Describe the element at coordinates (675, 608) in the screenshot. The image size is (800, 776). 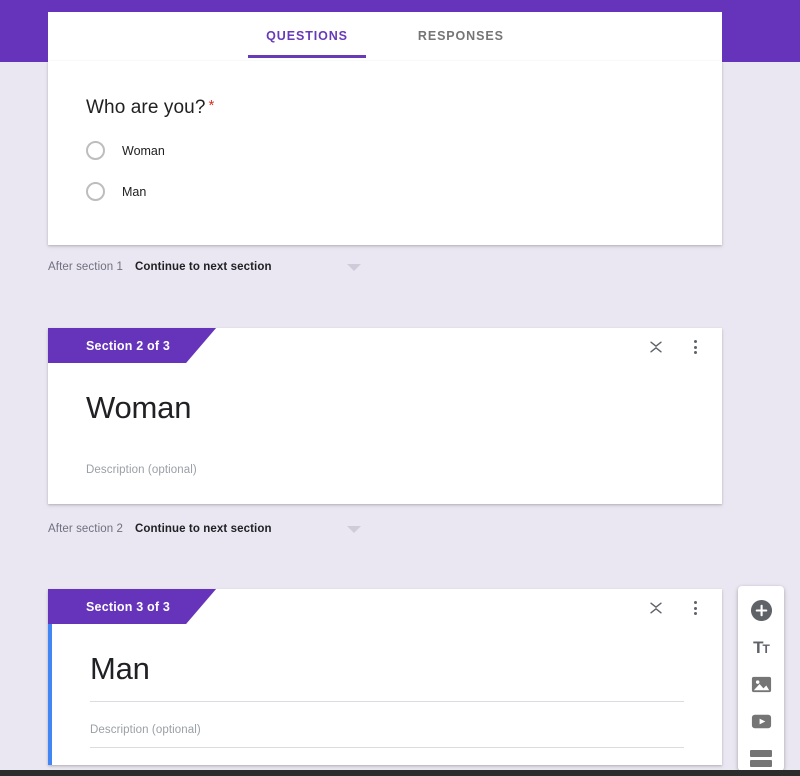
I see `section-3-header-actions` at that location.